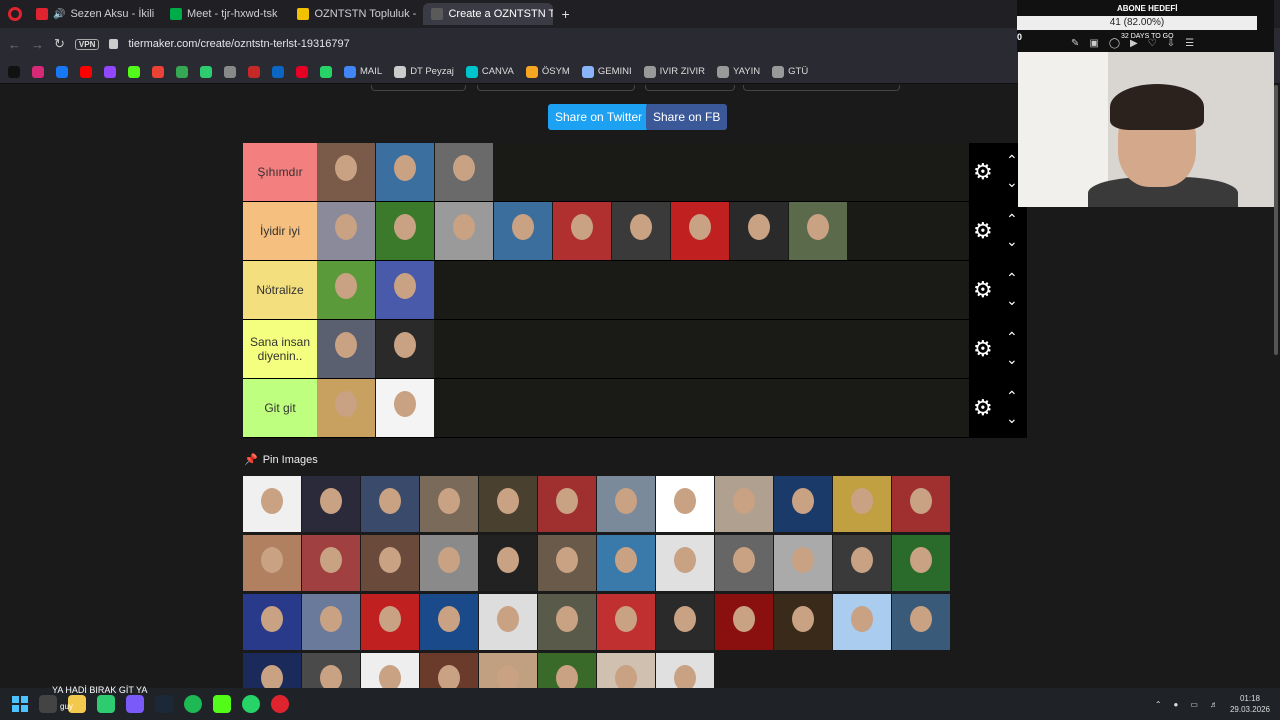  I want to click on bookmark-item: GTÜ, so click(790, 71).